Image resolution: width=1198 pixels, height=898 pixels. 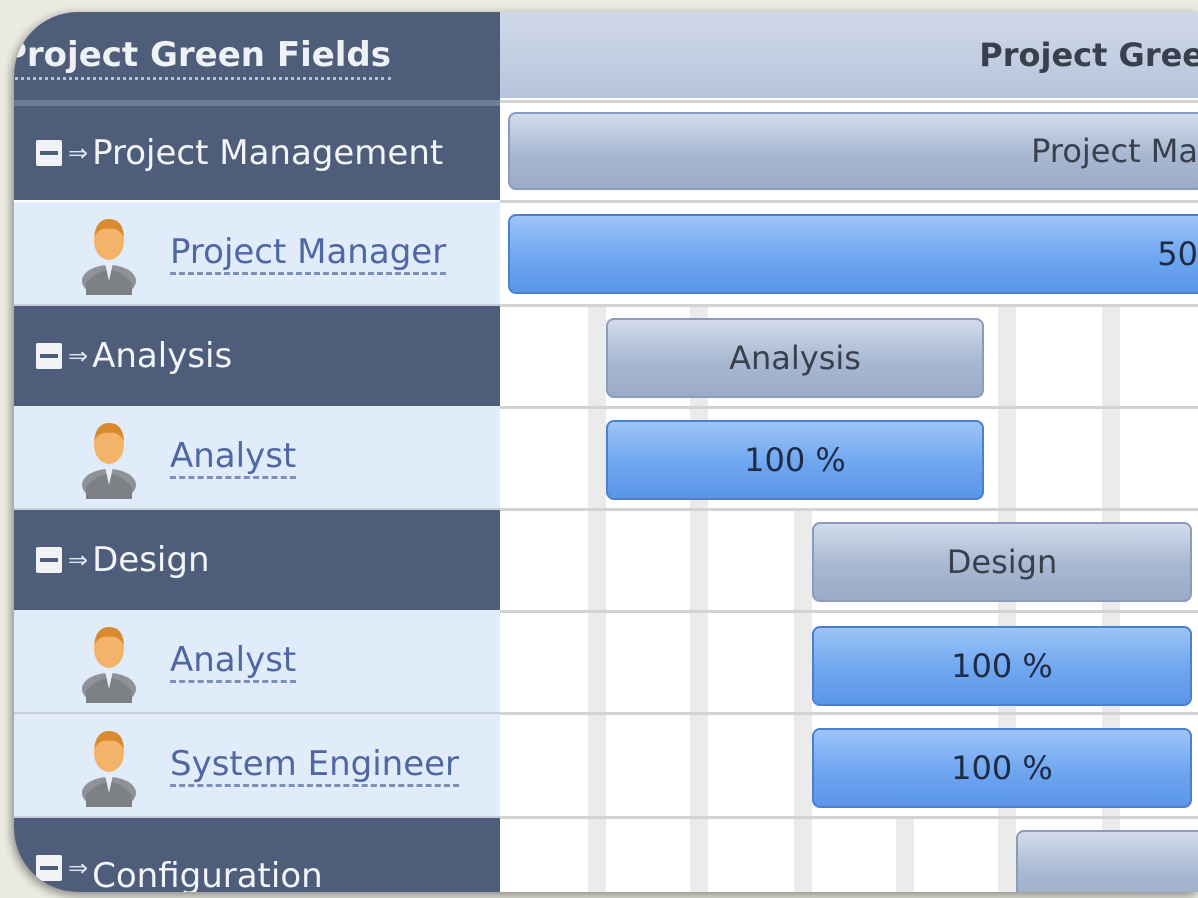 I want to click on summary-label: Analysis, so click(x=162, y=356).